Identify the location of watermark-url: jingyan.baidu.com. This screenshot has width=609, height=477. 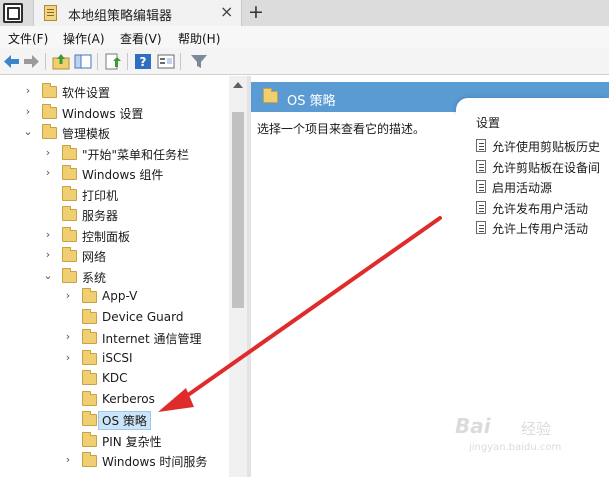
(515, 447).